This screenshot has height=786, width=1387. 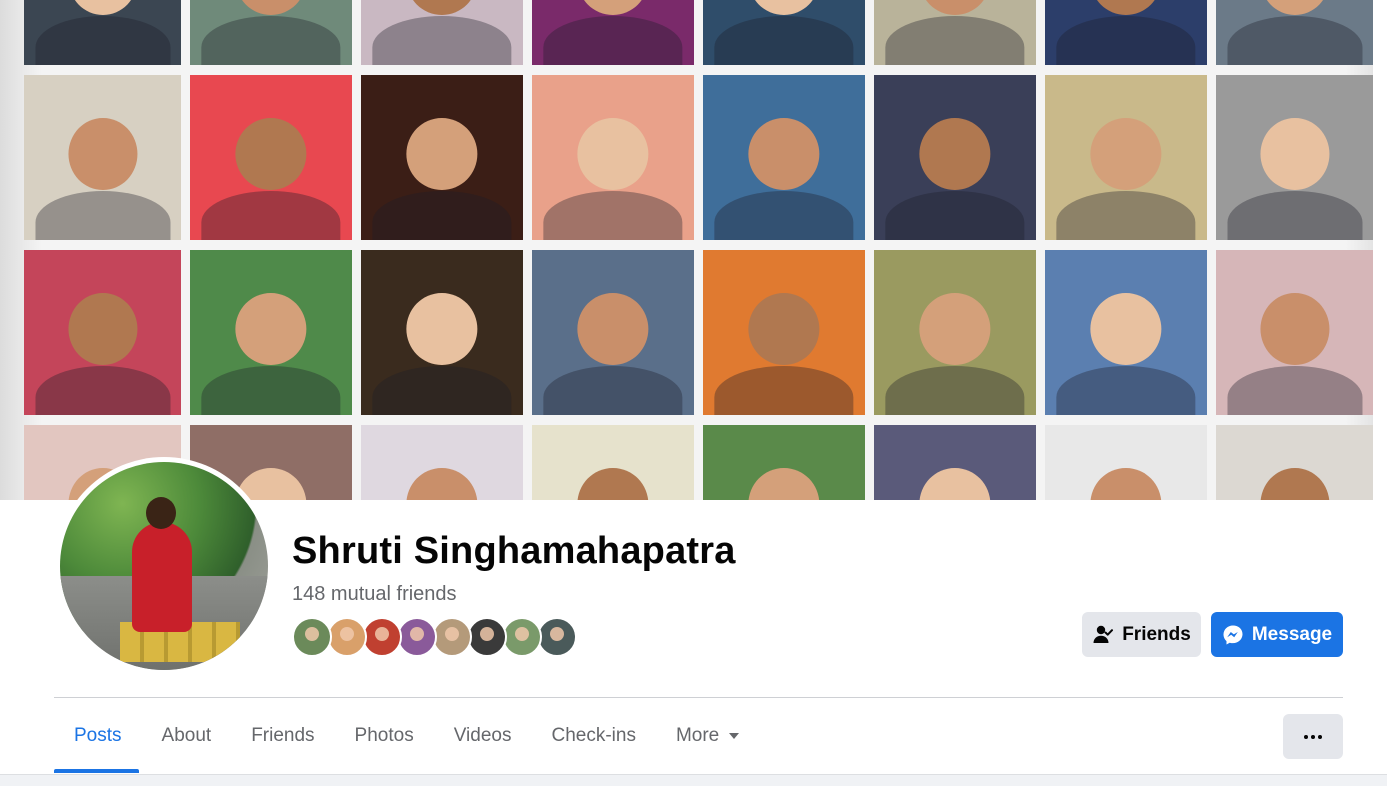 I want to click on avatar-person-head, so click(x=161, y=513).